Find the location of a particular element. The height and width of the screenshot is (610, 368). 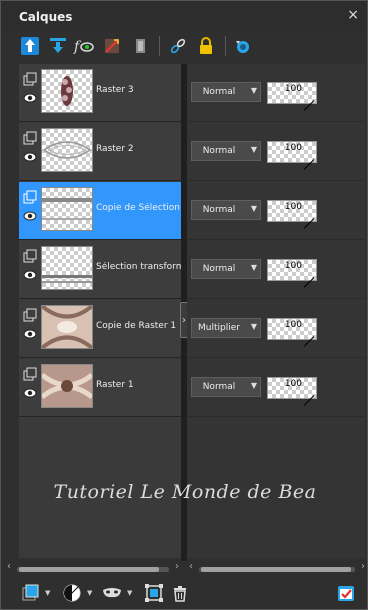

layer-row: Raster 1 is located at coordinates (100, 388).